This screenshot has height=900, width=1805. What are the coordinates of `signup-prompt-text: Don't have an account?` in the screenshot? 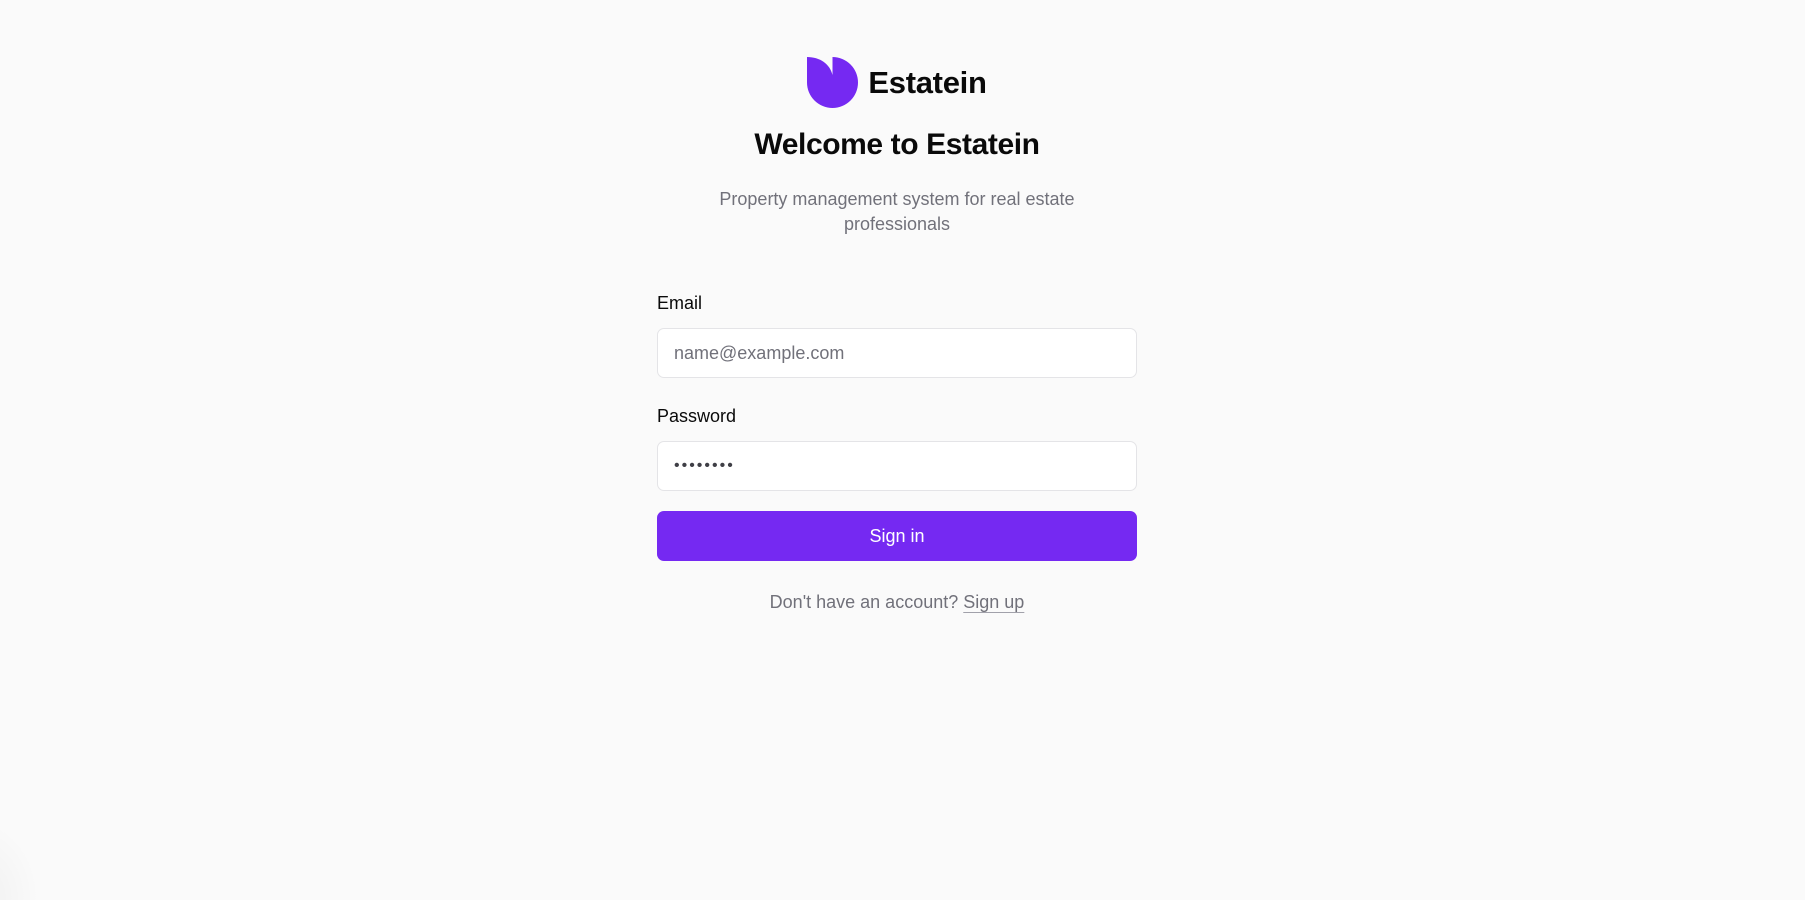 It's located at (864, 602).